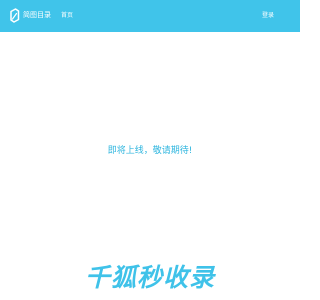 The width and height of the screenshot is (320, 300). What do you see at coordinates (149, 277) in the screenshot?
I see `footer-brand-banner: 千狐秒收录` at bounding box center [149, 277].